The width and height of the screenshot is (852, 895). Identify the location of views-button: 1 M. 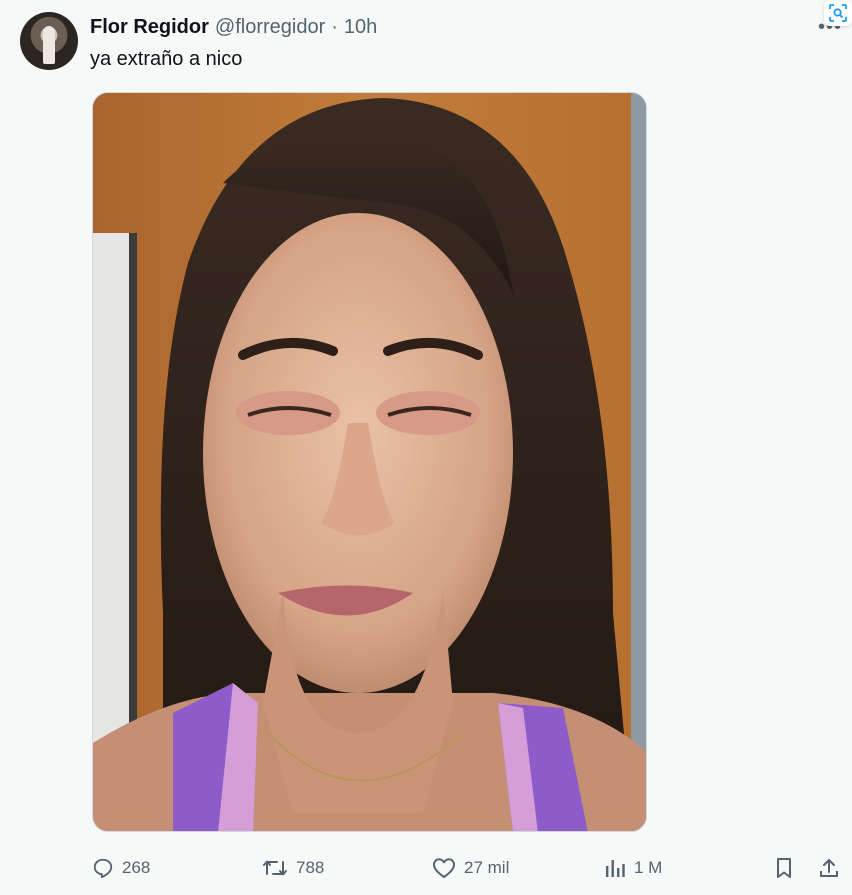
(633, 868).